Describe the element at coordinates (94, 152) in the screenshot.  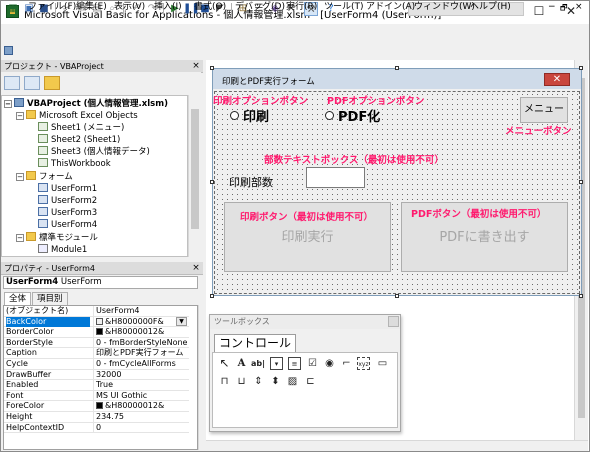
I see `tree-node-sheet3: Sheet3 (個人情報データ)` at that location.